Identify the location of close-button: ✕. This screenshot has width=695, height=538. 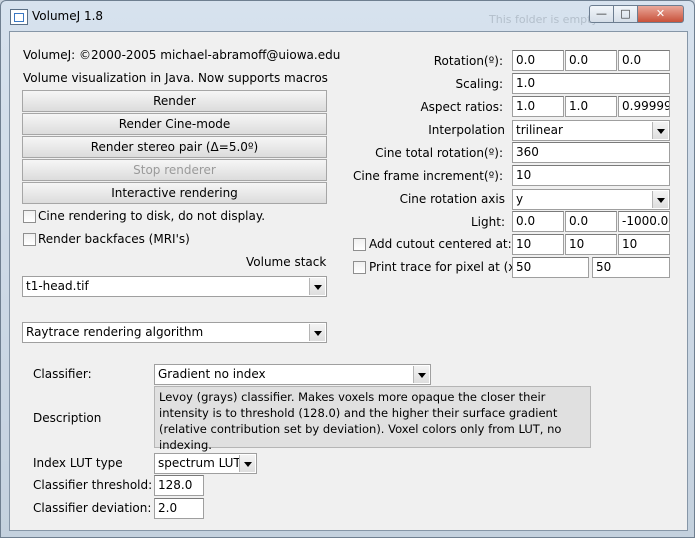
(660, 14).